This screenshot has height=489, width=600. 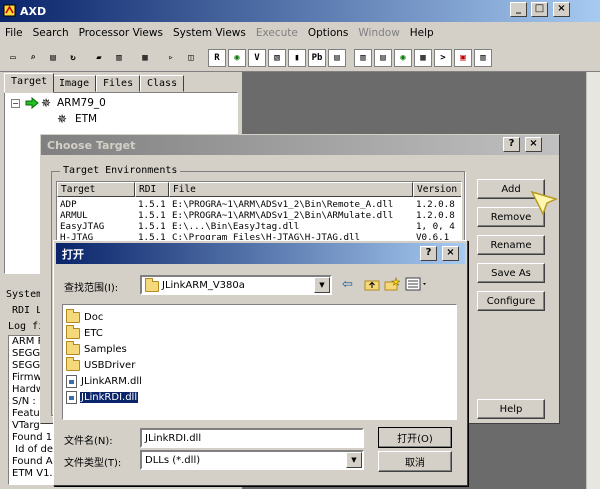 What do you see at coordinates (257, 57) in the screenshot?
I see `variables-icon: V` at bounding box center [257, 57].